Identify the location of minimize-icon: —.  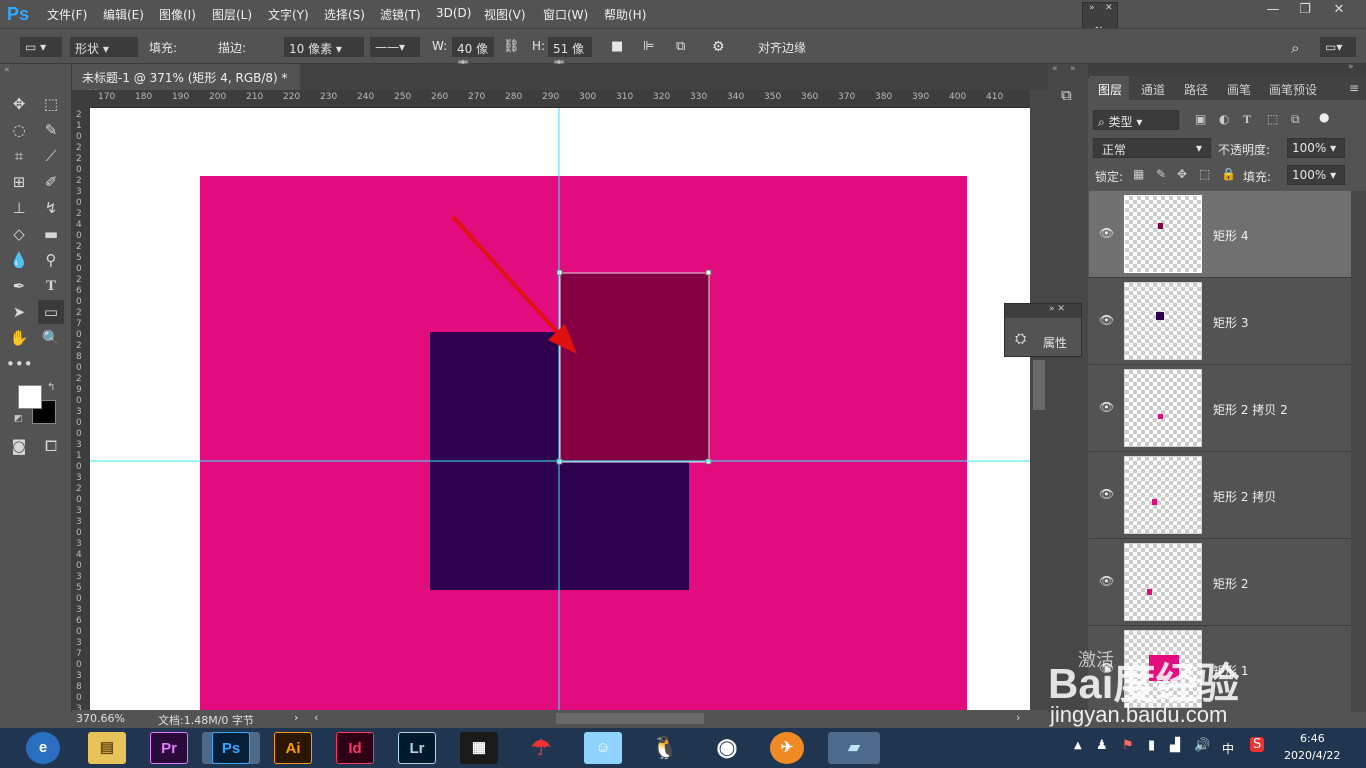
(1273, 12).